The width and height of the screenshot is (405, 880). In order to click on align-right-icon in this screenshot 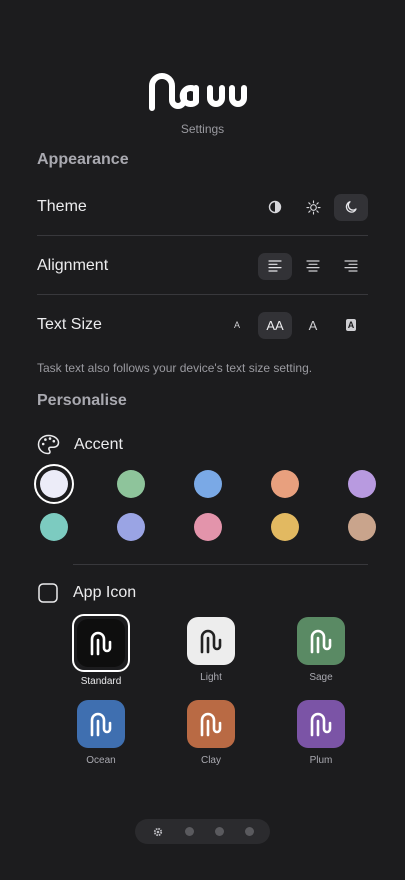, I will do `click(351, 266)`.